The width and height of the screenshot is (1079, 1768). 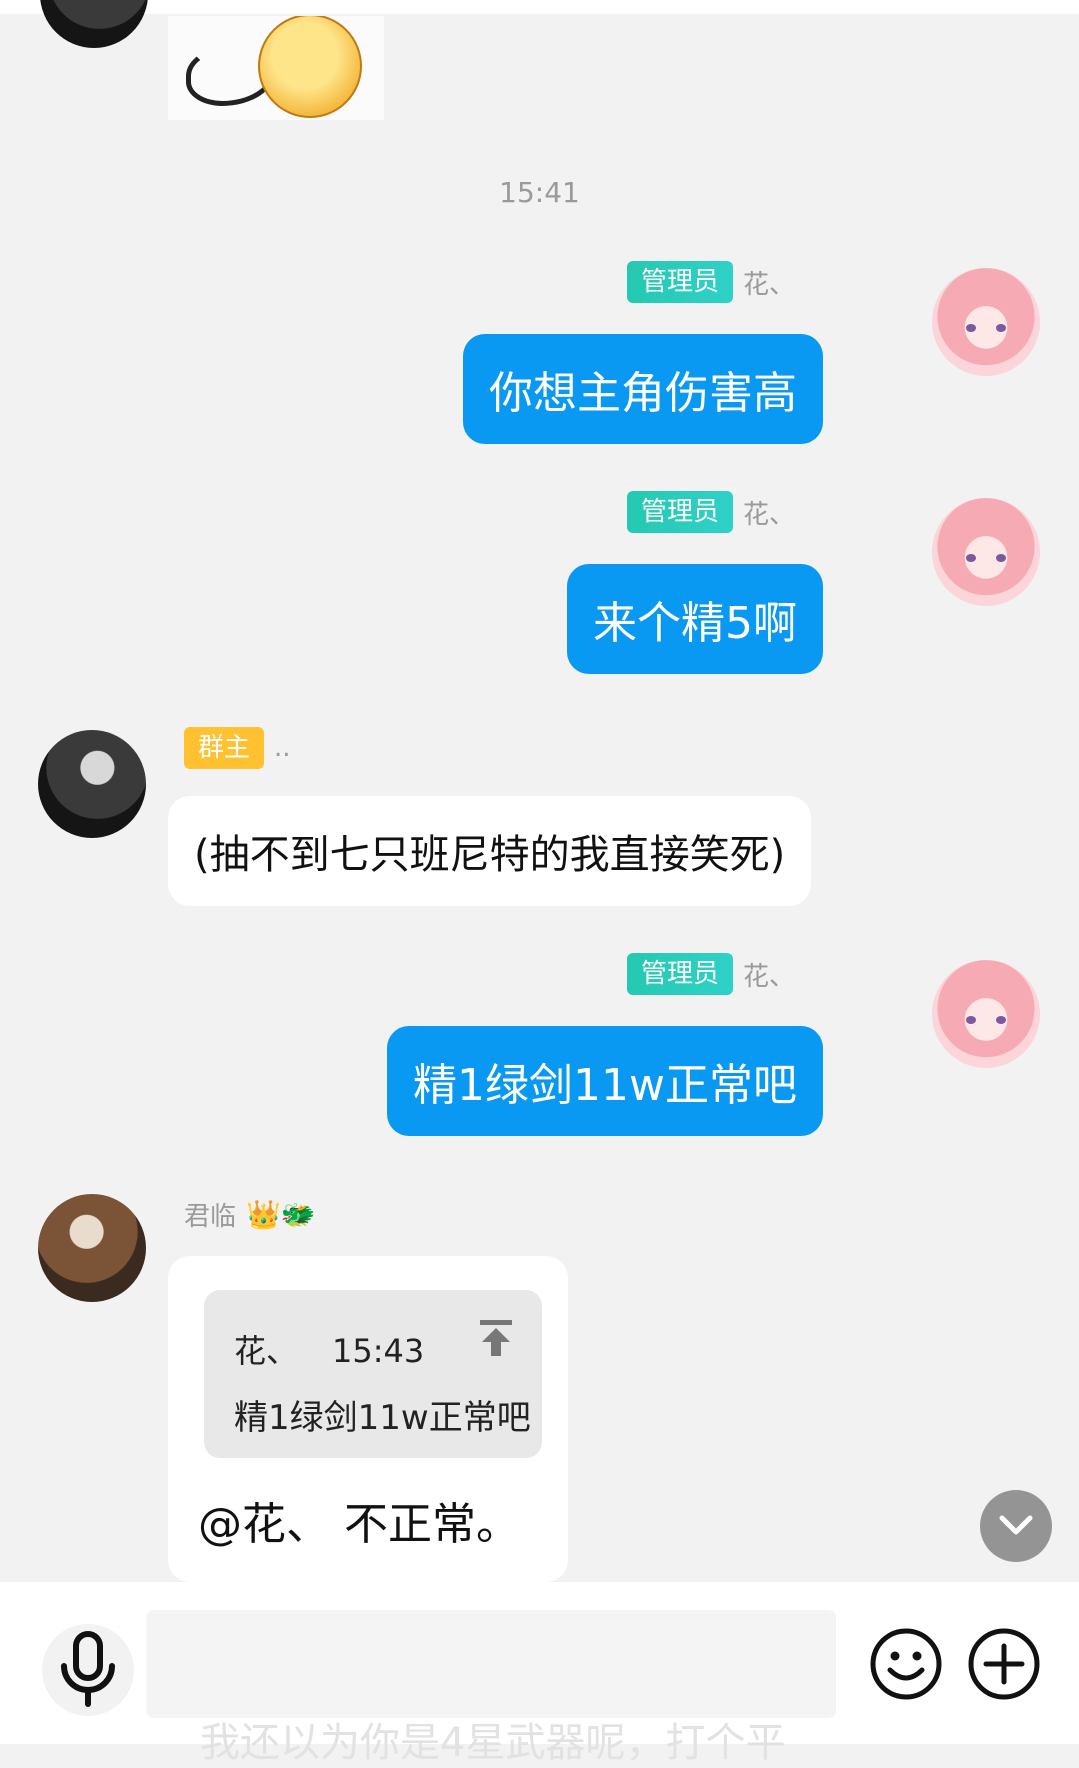 What do you see at coordinates (266, 1351) in the screenshot?
I see `quote-sender: 花、` at bounding box center [266, 1351].